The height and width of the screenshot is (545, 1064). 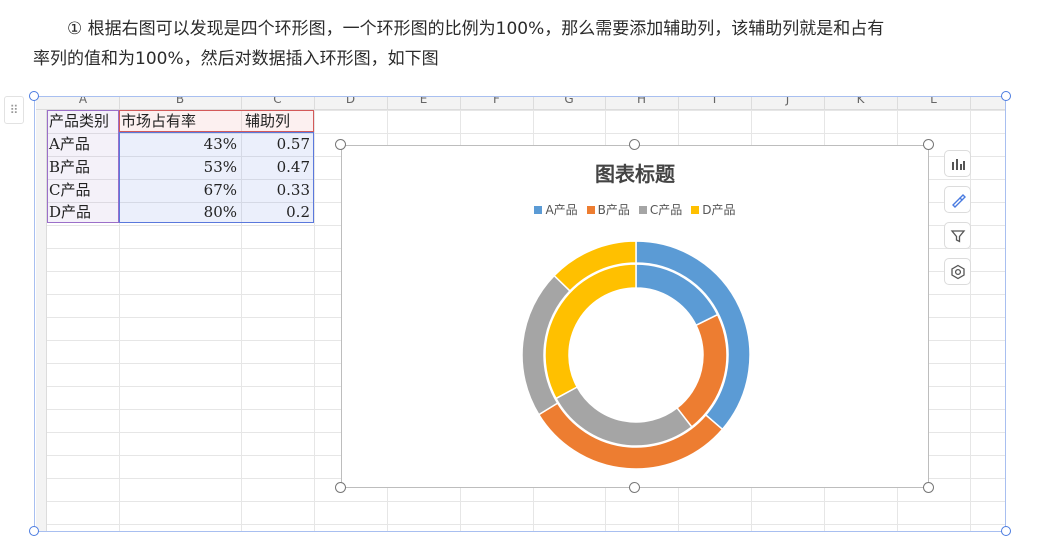 I want to click on resize-handle-top-left, so click(x=34, y=96).